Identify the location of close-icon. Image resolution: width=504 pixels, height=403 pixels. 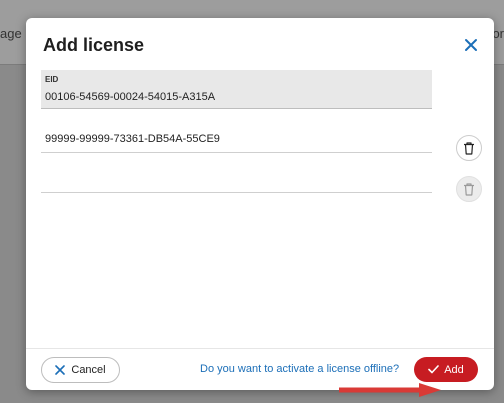
(471, 45).